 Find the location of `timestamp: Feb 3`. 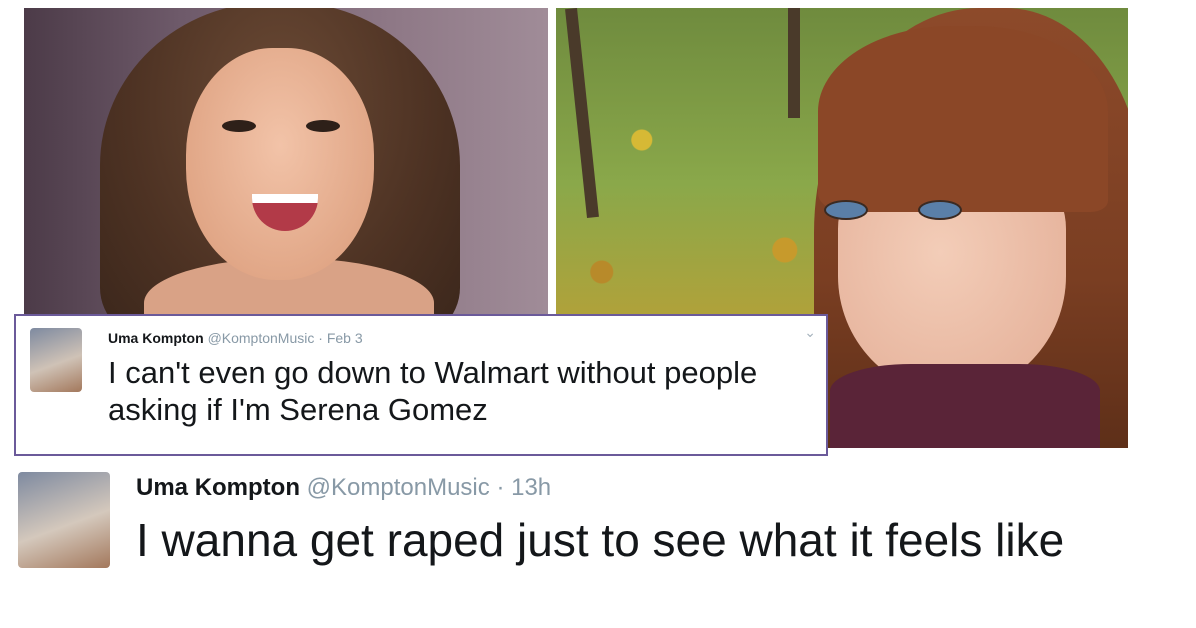

timestamp: Feb 3 is located at coordinates (345, 338).